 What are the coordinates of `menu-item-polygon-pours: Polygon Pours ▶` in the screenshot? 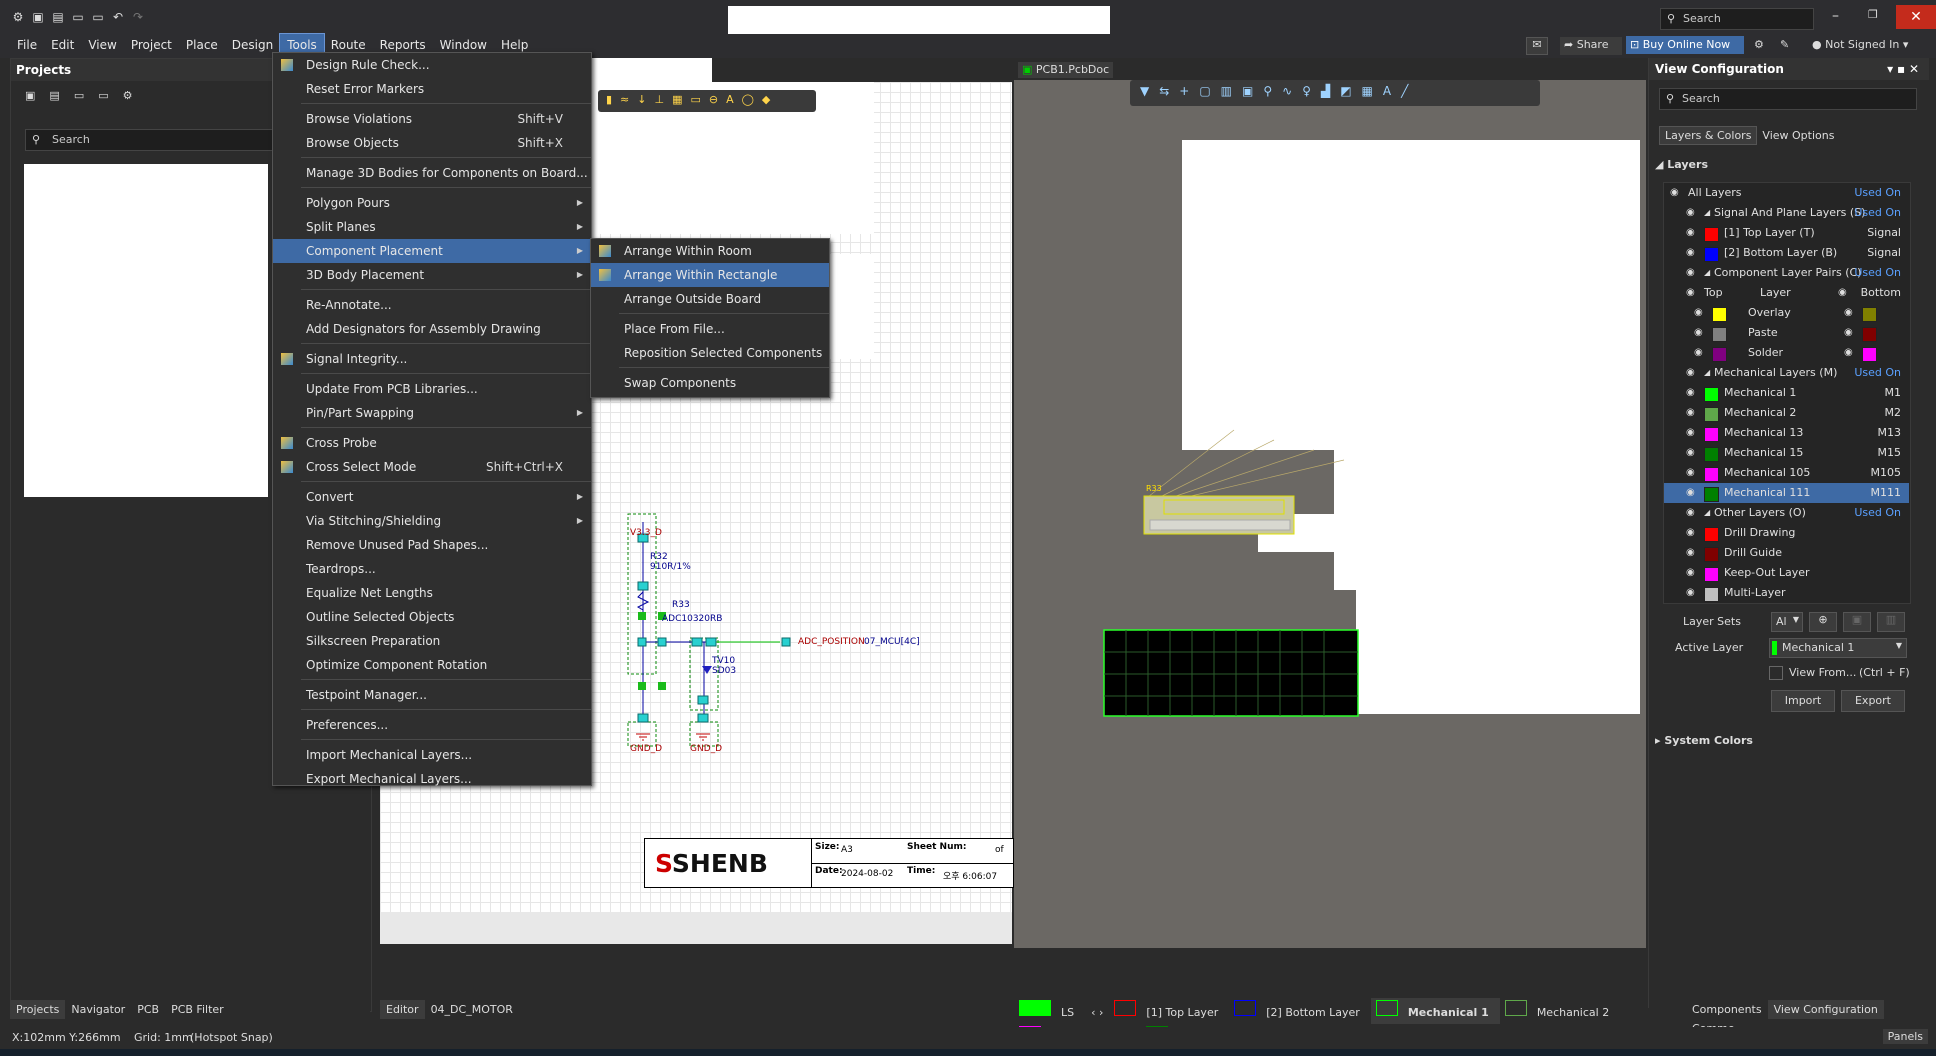 It's located at (432, 203).